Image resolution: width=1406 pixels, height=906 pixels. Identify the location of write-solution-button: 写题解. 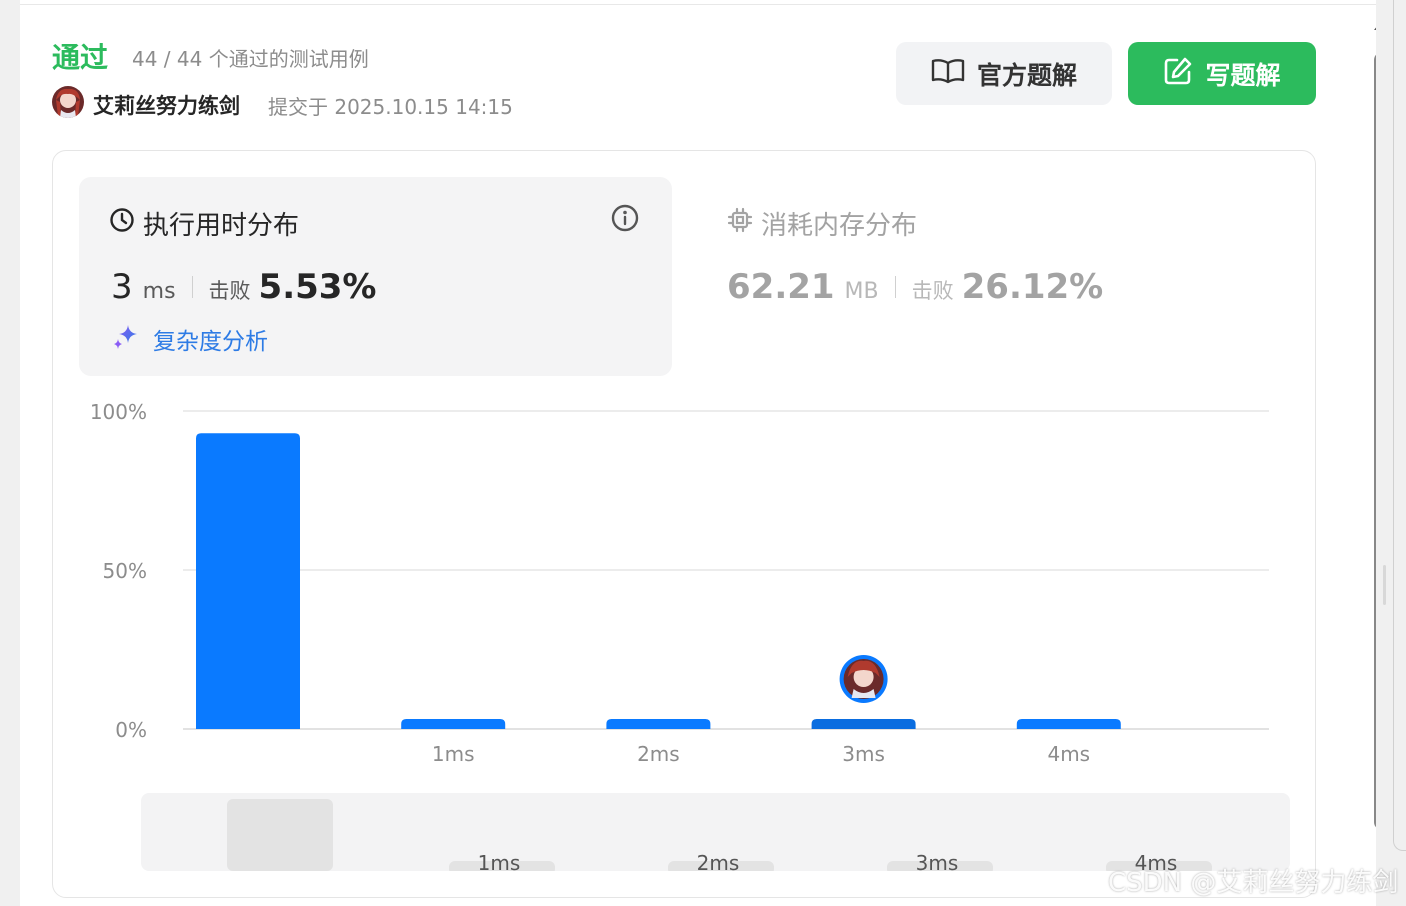
(1222, 73).